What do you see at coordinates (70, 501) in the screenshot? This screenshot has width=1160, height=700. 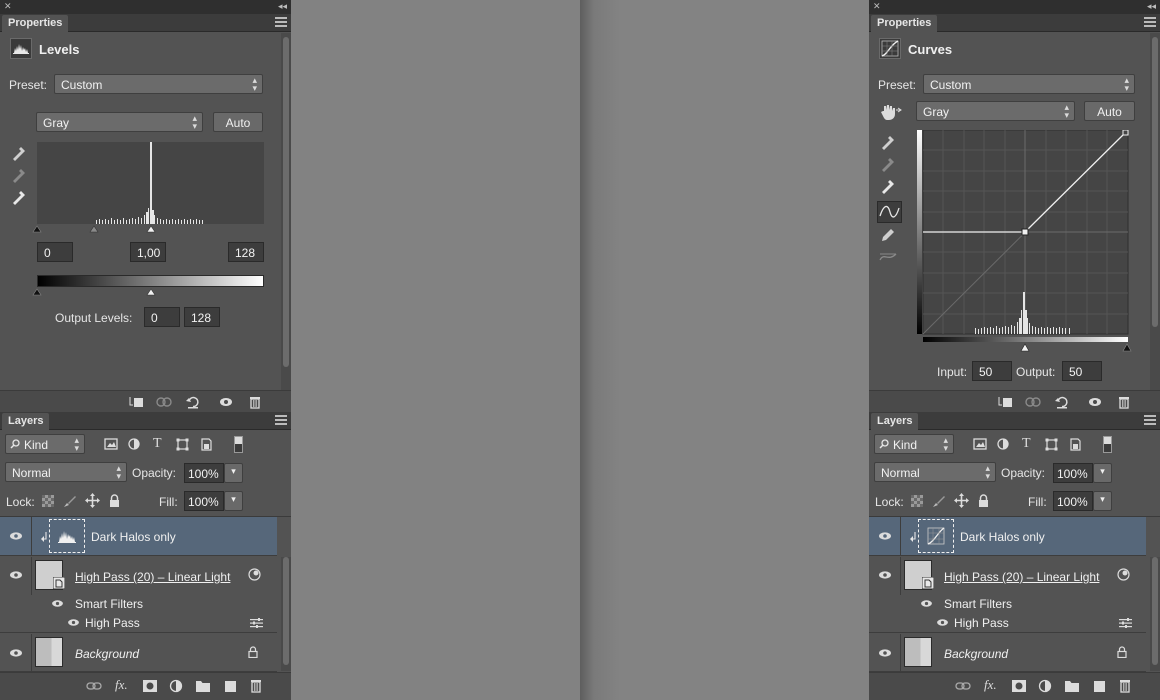 I see `lock-image-pixels-icon` at bounding box center [70, 501].